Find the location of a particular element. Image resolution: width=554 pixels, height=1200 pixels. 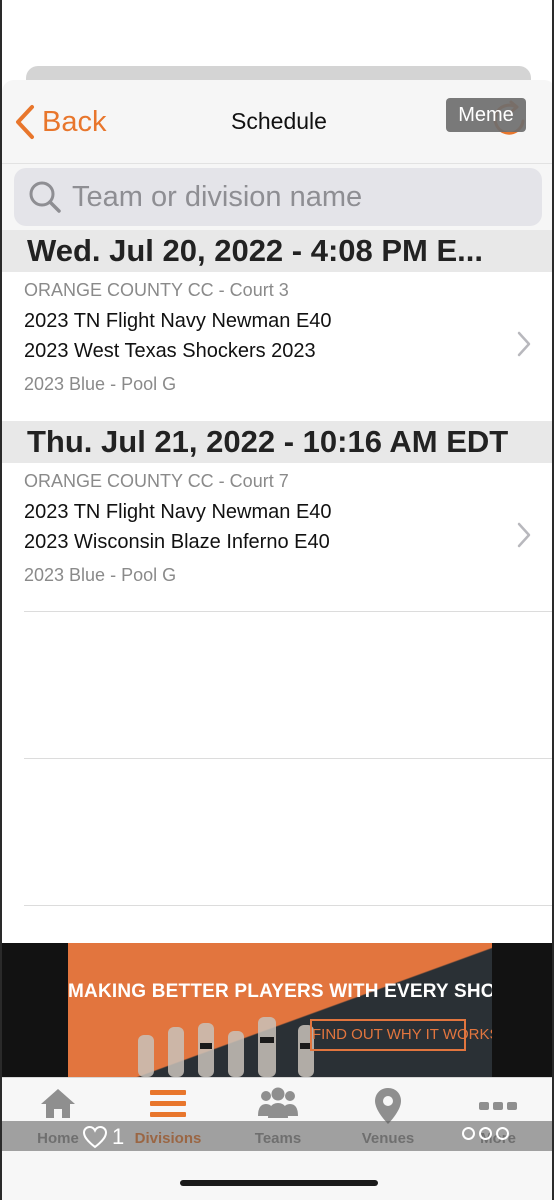

tab-venues: Venues is located at coordinates (388, 1118).